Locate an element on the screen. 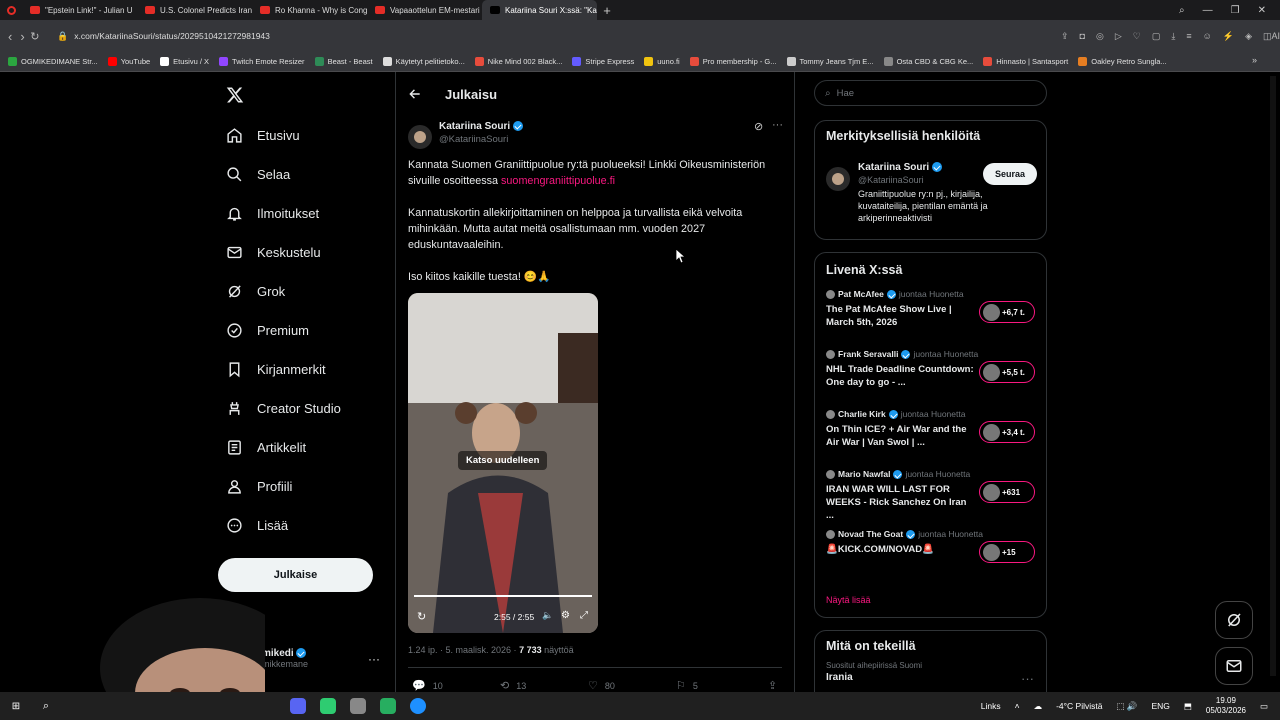 This screenshot has width=1280, height=720. camera-icon: ◘ is located at coordinates (1082, 36).